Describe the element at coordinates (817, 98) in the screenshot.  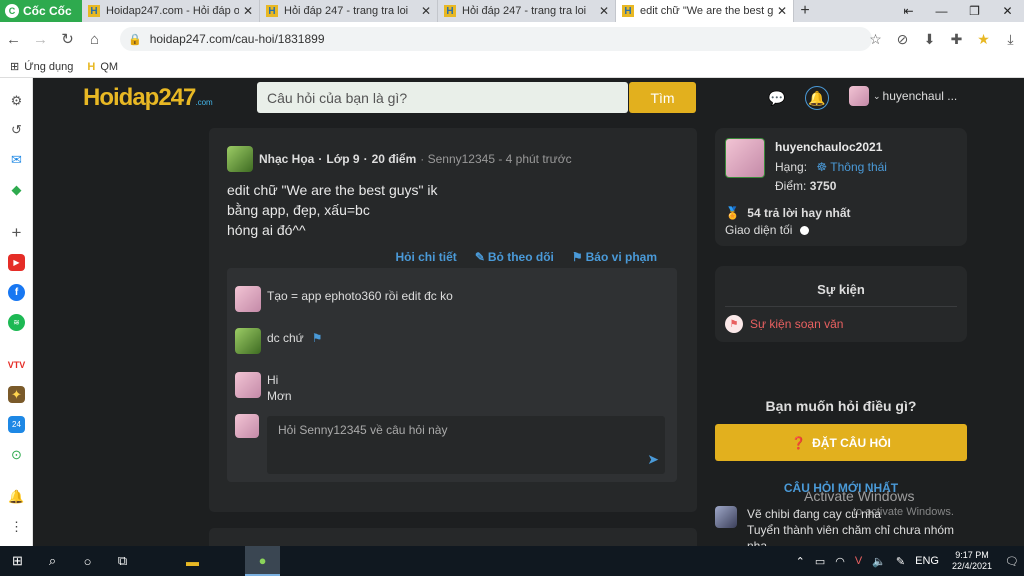
I see `bell-icon: 🔔` at that location.